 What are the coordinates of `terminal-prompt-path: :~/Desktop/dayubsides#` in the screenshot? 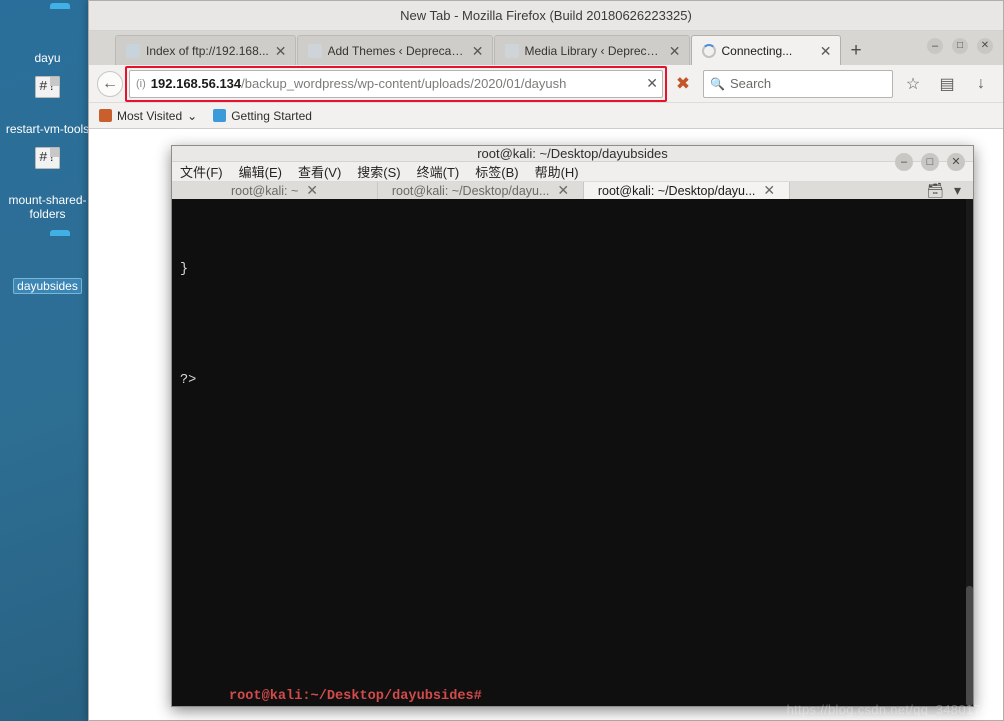 It's located at (392, 697).